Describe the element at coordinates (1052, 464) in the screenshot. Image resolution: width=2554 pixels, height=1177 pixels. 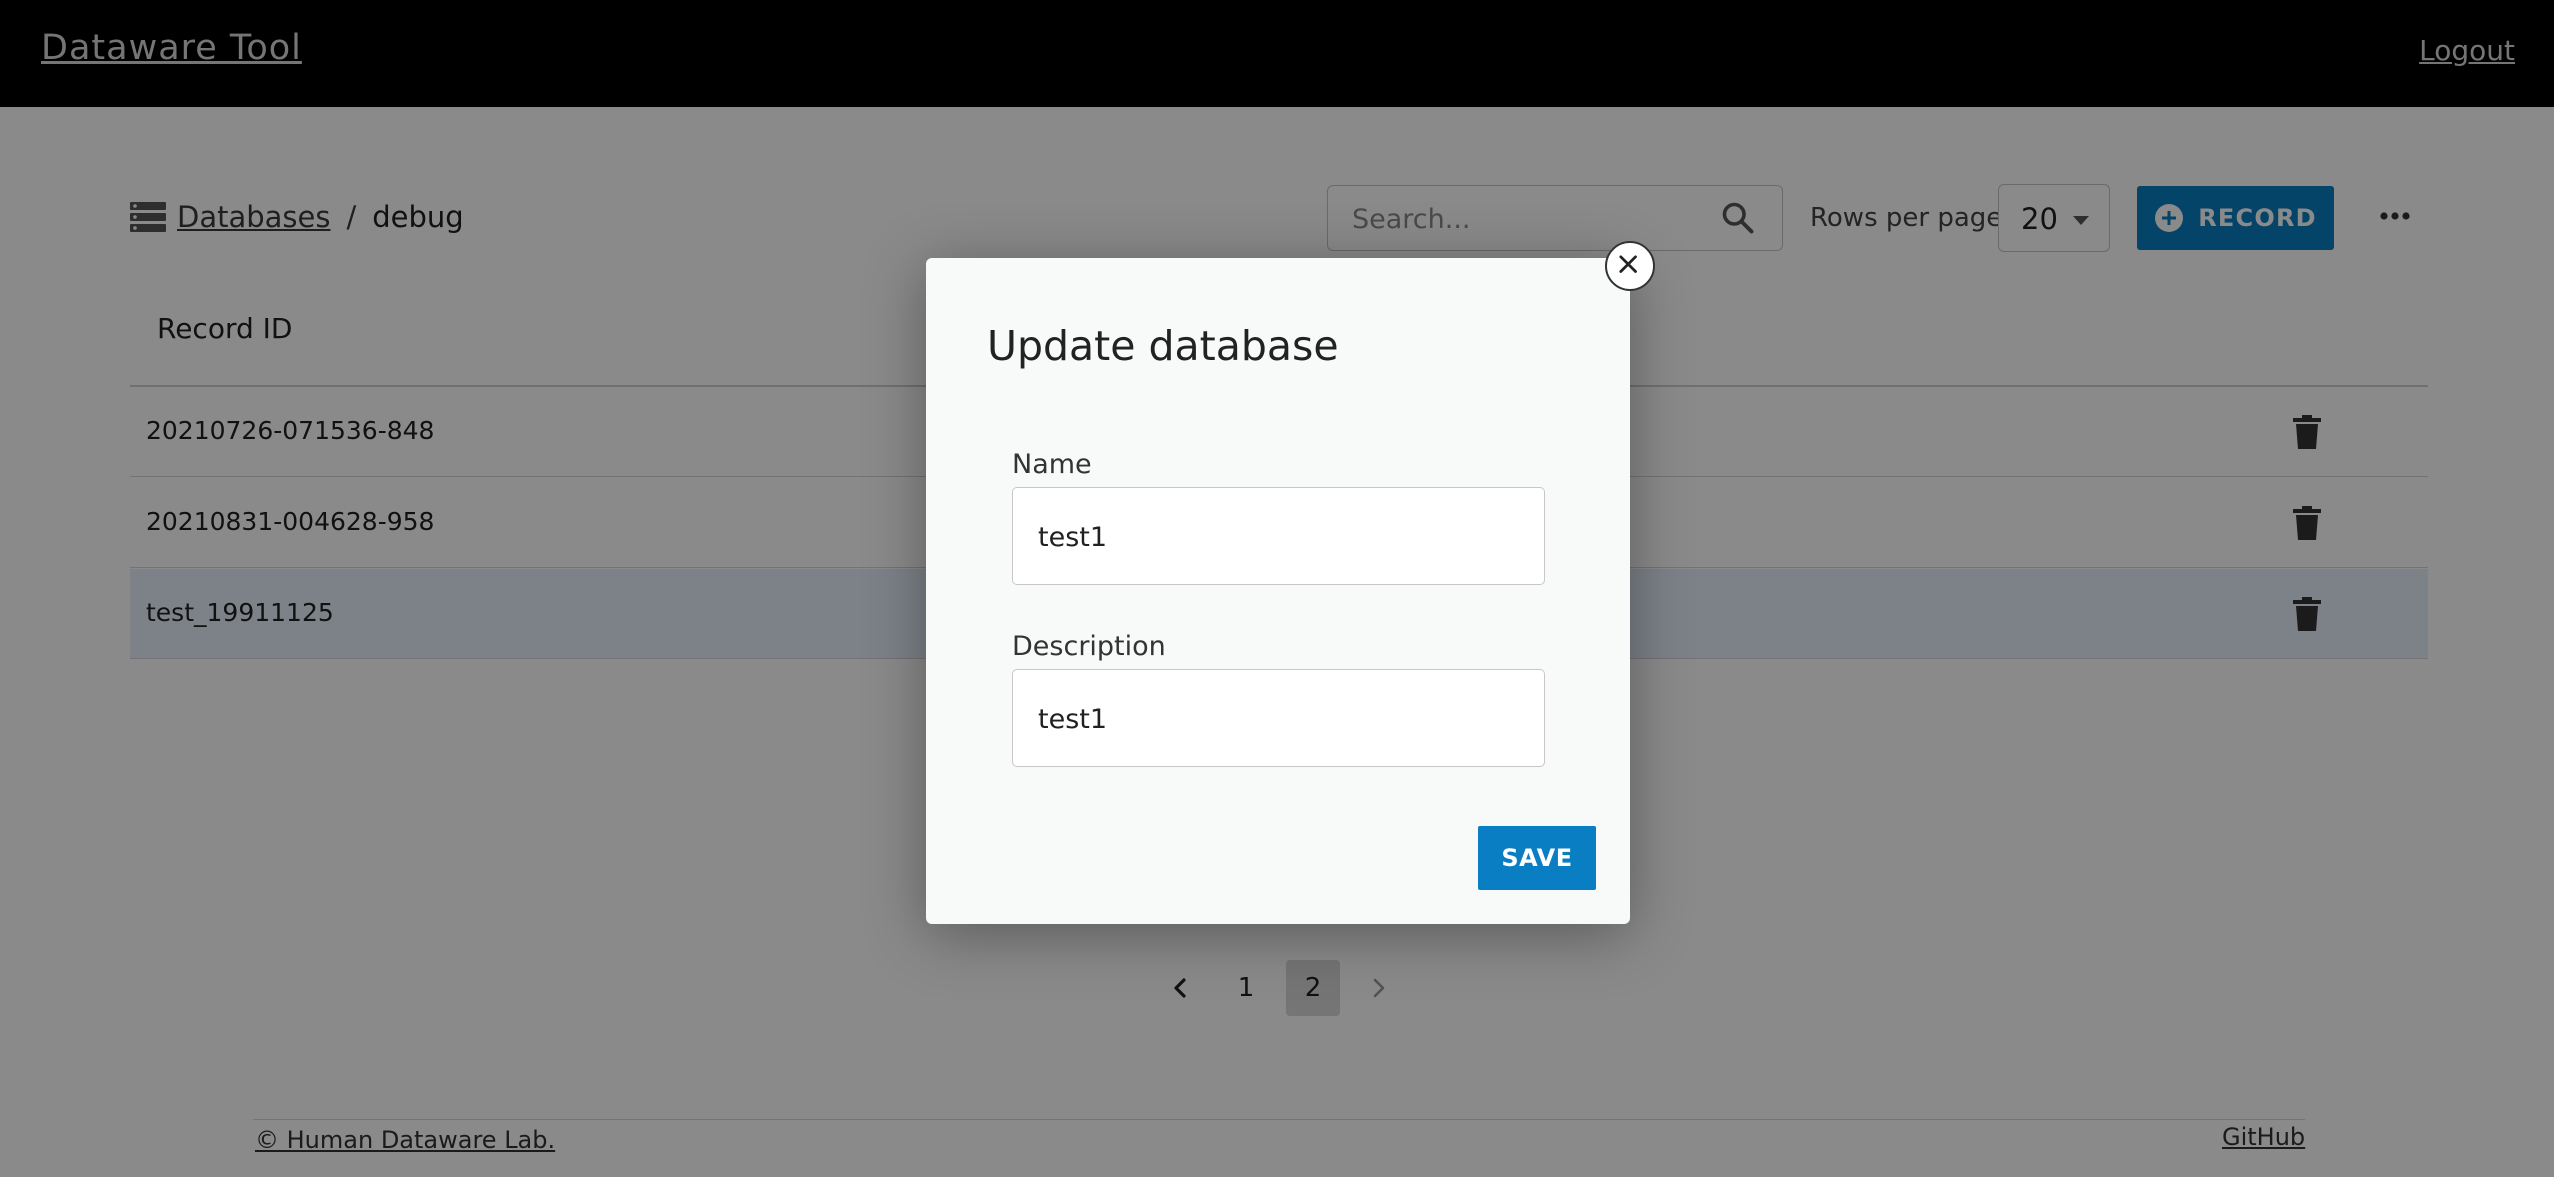
I see `name-label: Name` at that location.